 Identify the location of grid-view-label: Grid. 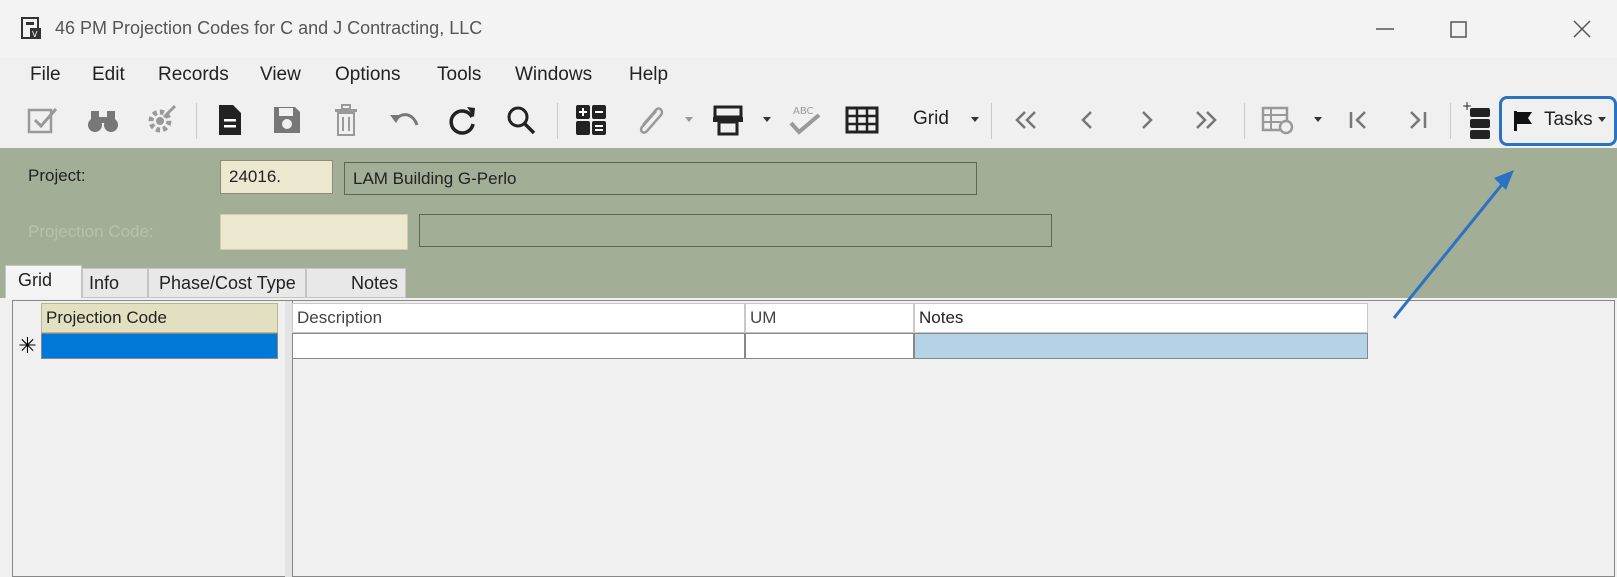
(931, 119).